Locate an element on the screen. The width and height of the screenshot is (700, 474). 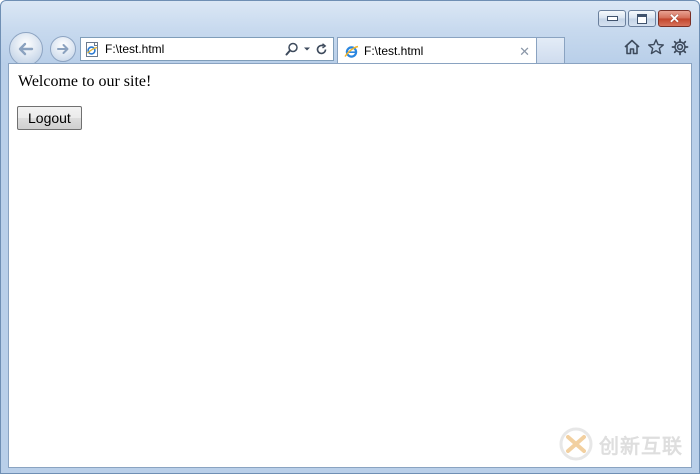
watermark: 创新互联 is located at coordinates (621, 444).